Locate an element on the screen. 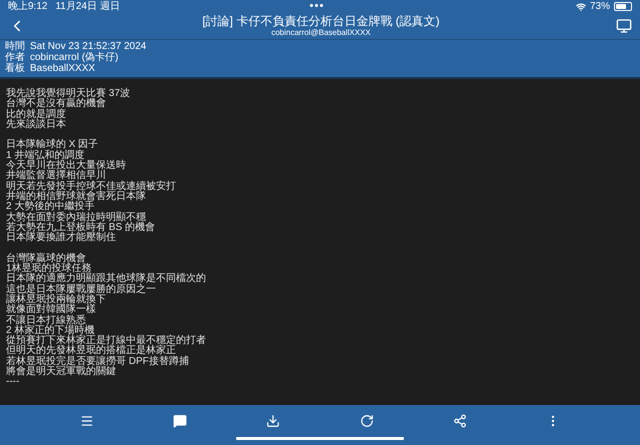 The height and width of the screenshot is (445, 640). body-line: 台灣不是沒有贏的機會 is located at coordinates (56, 104).